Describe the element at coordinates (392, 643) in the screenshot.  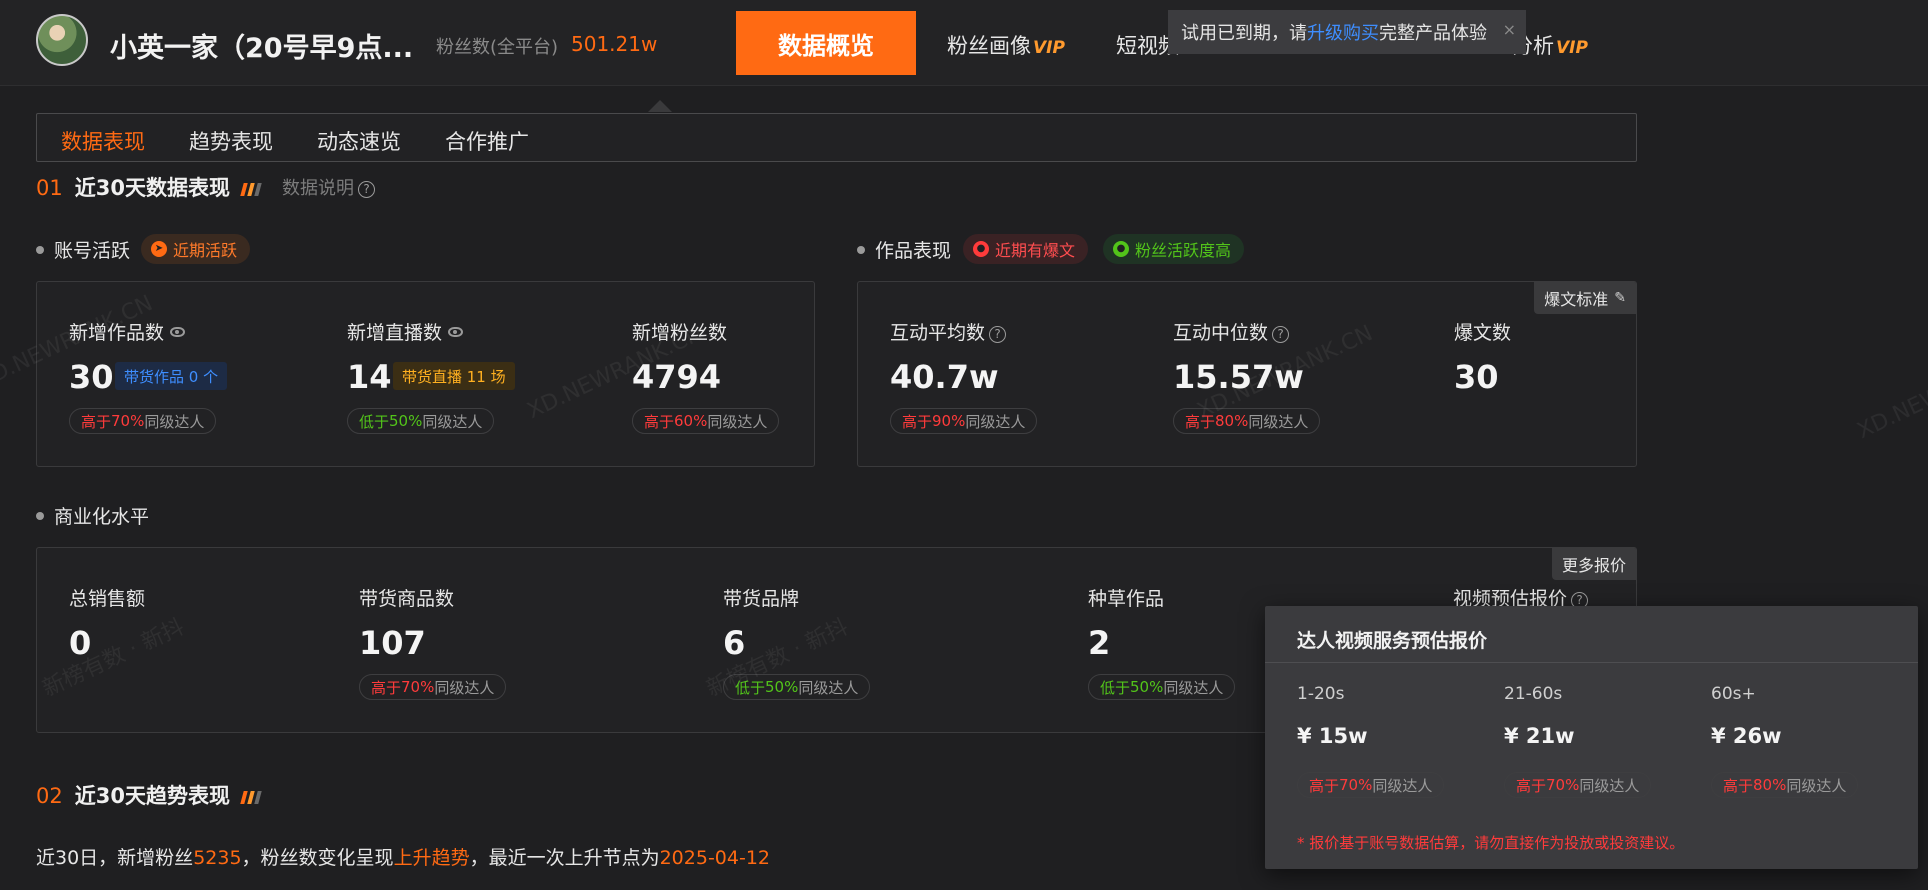
I see `metric-products-value: 107` at that location.